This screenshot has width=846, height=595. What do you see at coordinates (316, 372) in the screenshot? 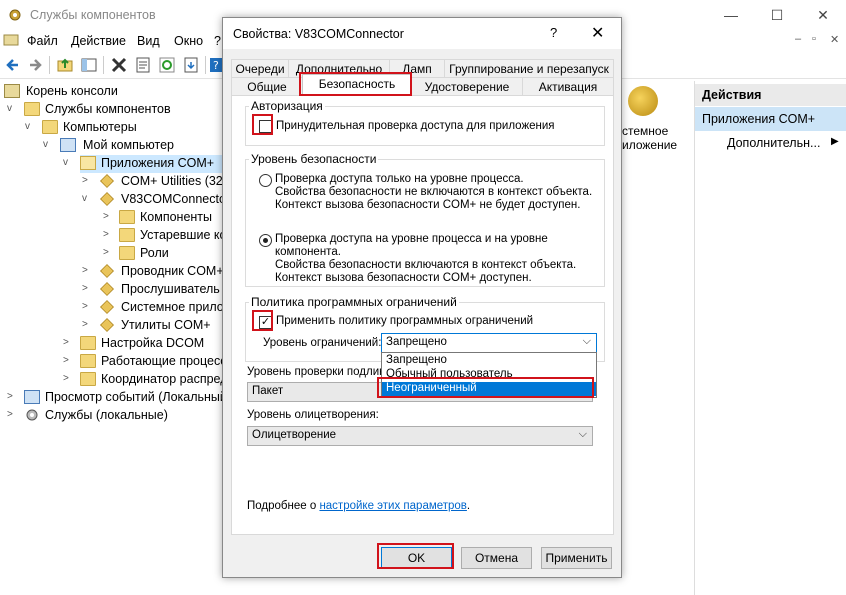
I see `auth-level-label: Уровень проверки подлин` at bounding box center [316, 372].